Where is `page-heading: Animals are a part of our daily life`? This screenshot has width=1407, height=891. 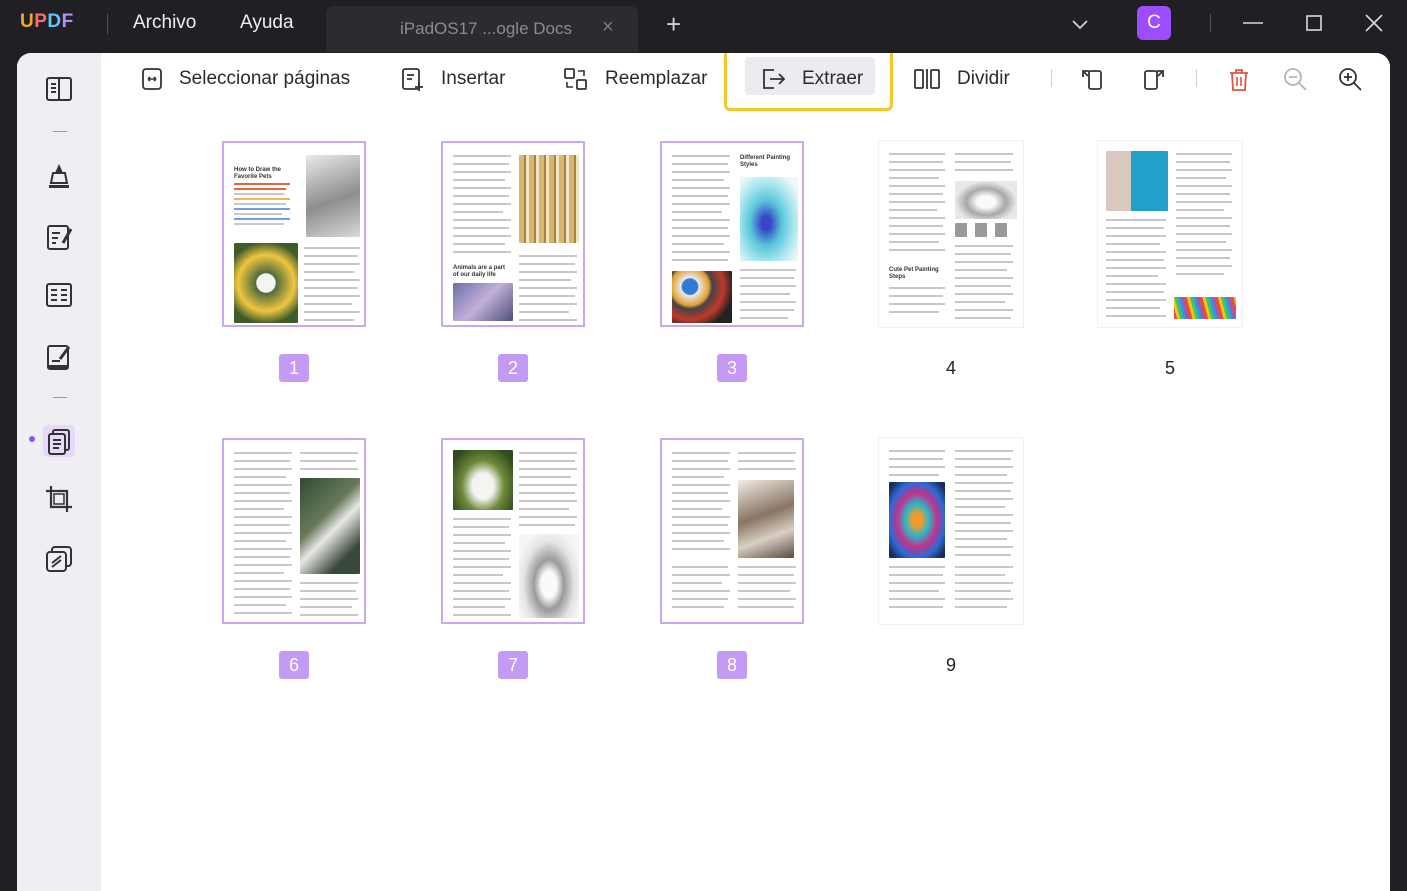
page-heading: Animals are a part of our daily life is located at coordinates (479, 271).